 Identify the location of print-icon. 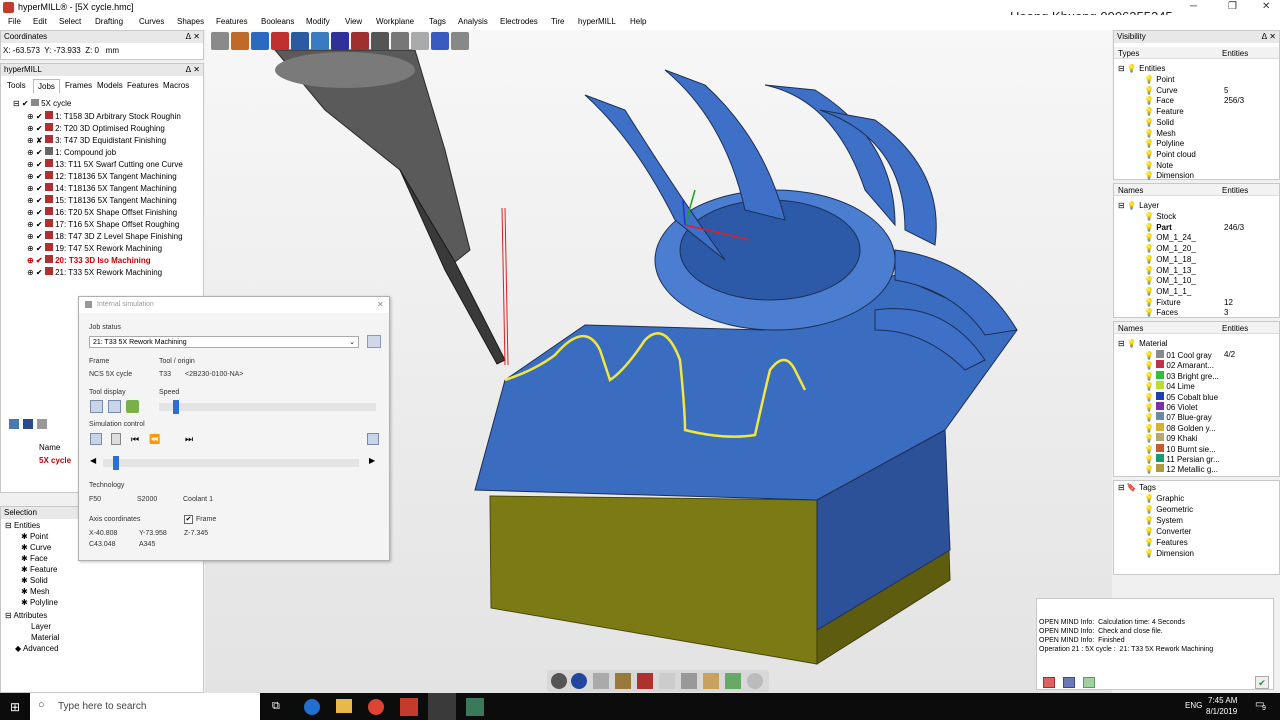
(280, 41).